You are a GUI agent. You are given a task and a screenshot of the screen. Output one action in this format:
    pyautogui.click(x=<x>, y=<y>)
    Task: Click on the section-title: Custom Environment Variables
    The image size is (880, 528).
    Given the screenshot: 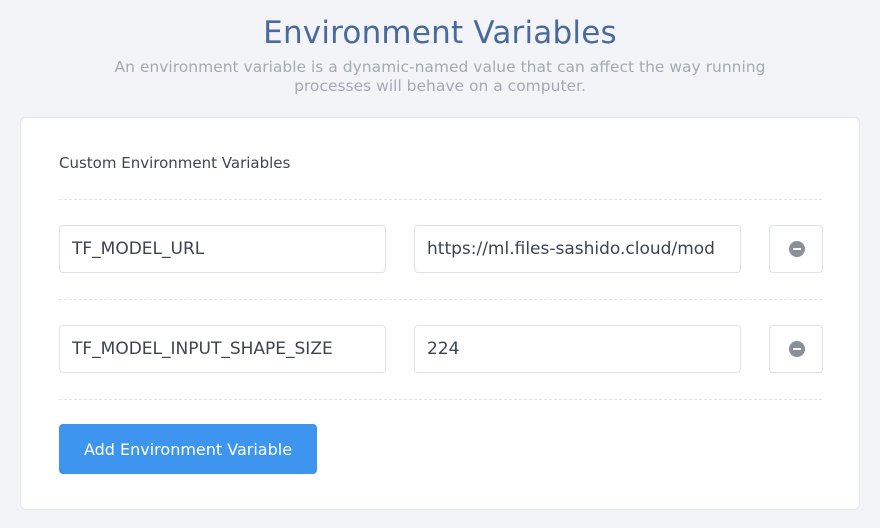 What is the action you would take?
    pyautogui.click(x=175, y=163)
    